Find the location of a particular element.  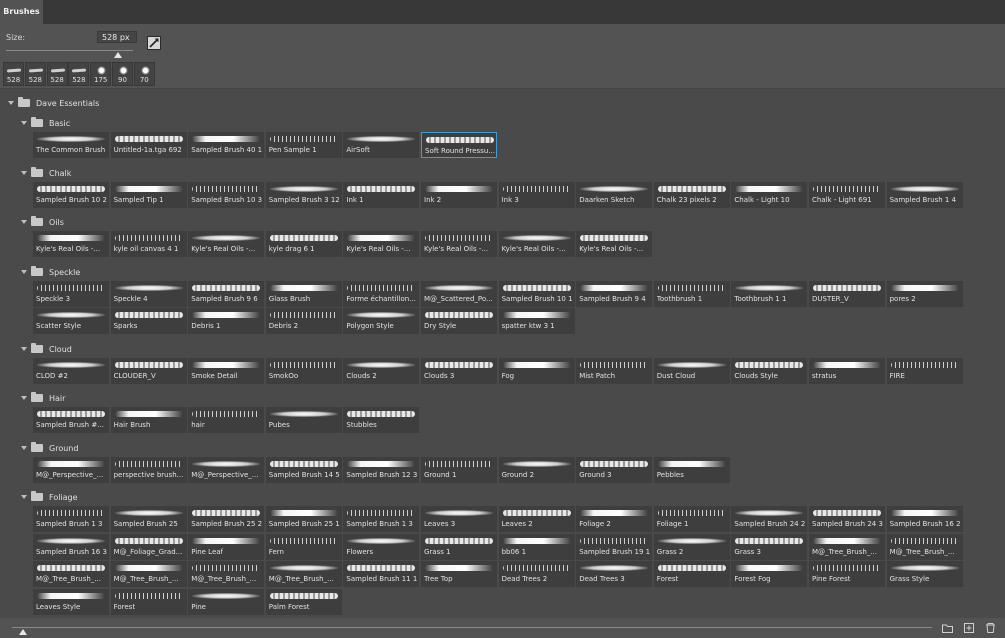

brush-tile: Sampled Brush 1 4 is located at coordinates (924, 194).